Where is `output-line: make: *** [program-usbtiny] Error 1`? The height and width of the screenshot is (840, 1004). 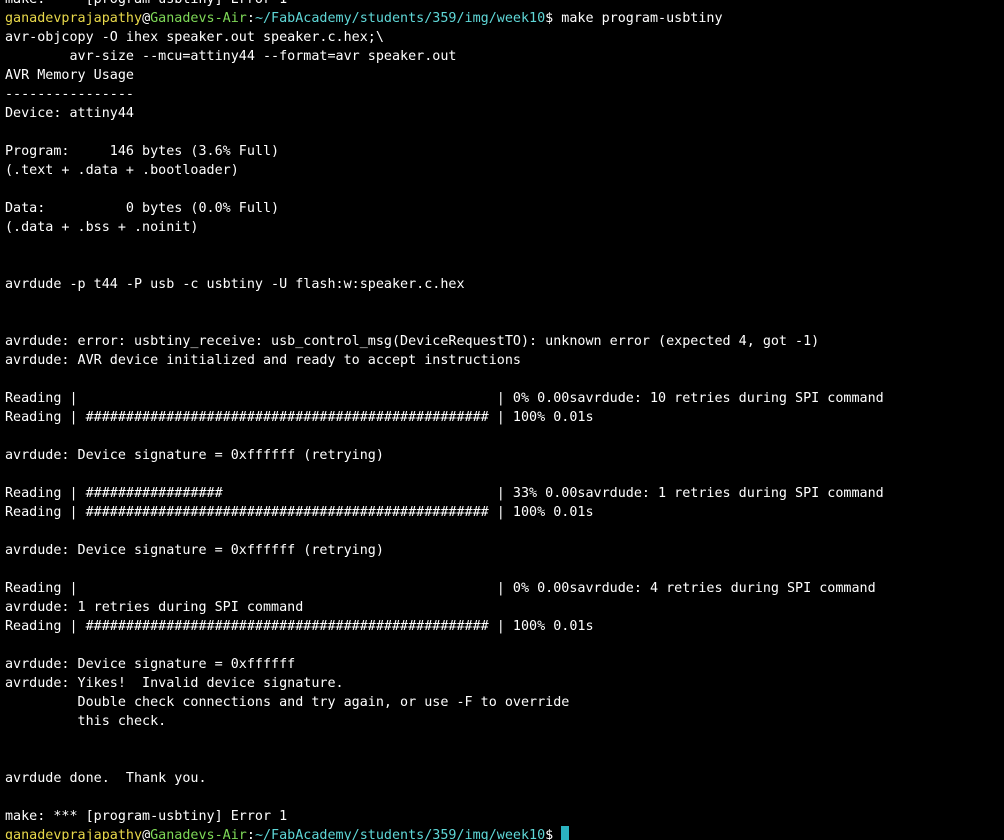
output-line: make: *** [program-usbtiny] Error 1 is located at coordinates (146, 816).